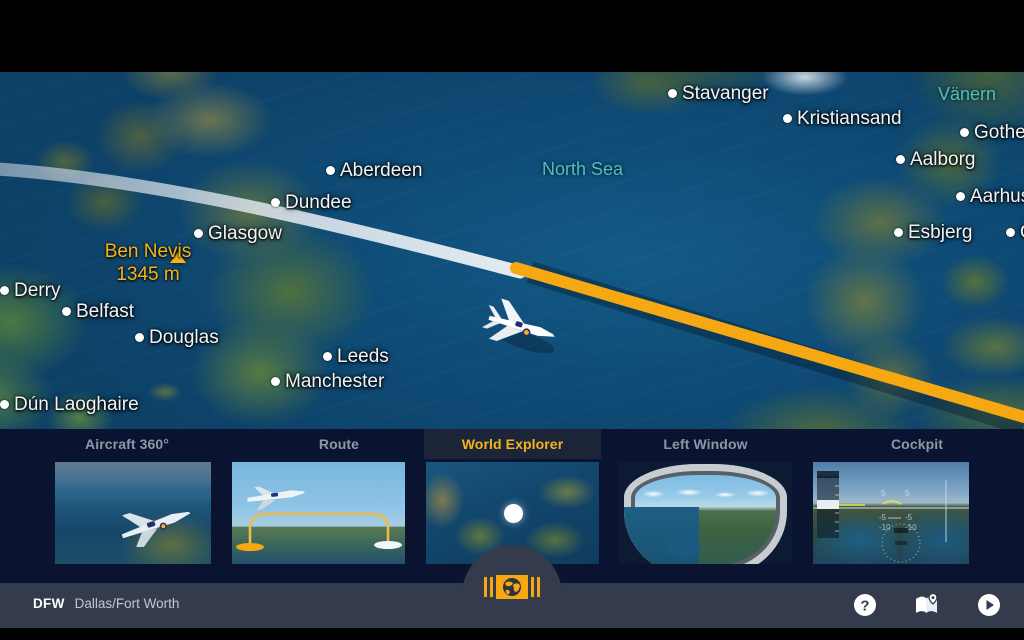 The width and height of the screenshot is (1024, 640). I want to click on letterbox-top, so click(512, 36).